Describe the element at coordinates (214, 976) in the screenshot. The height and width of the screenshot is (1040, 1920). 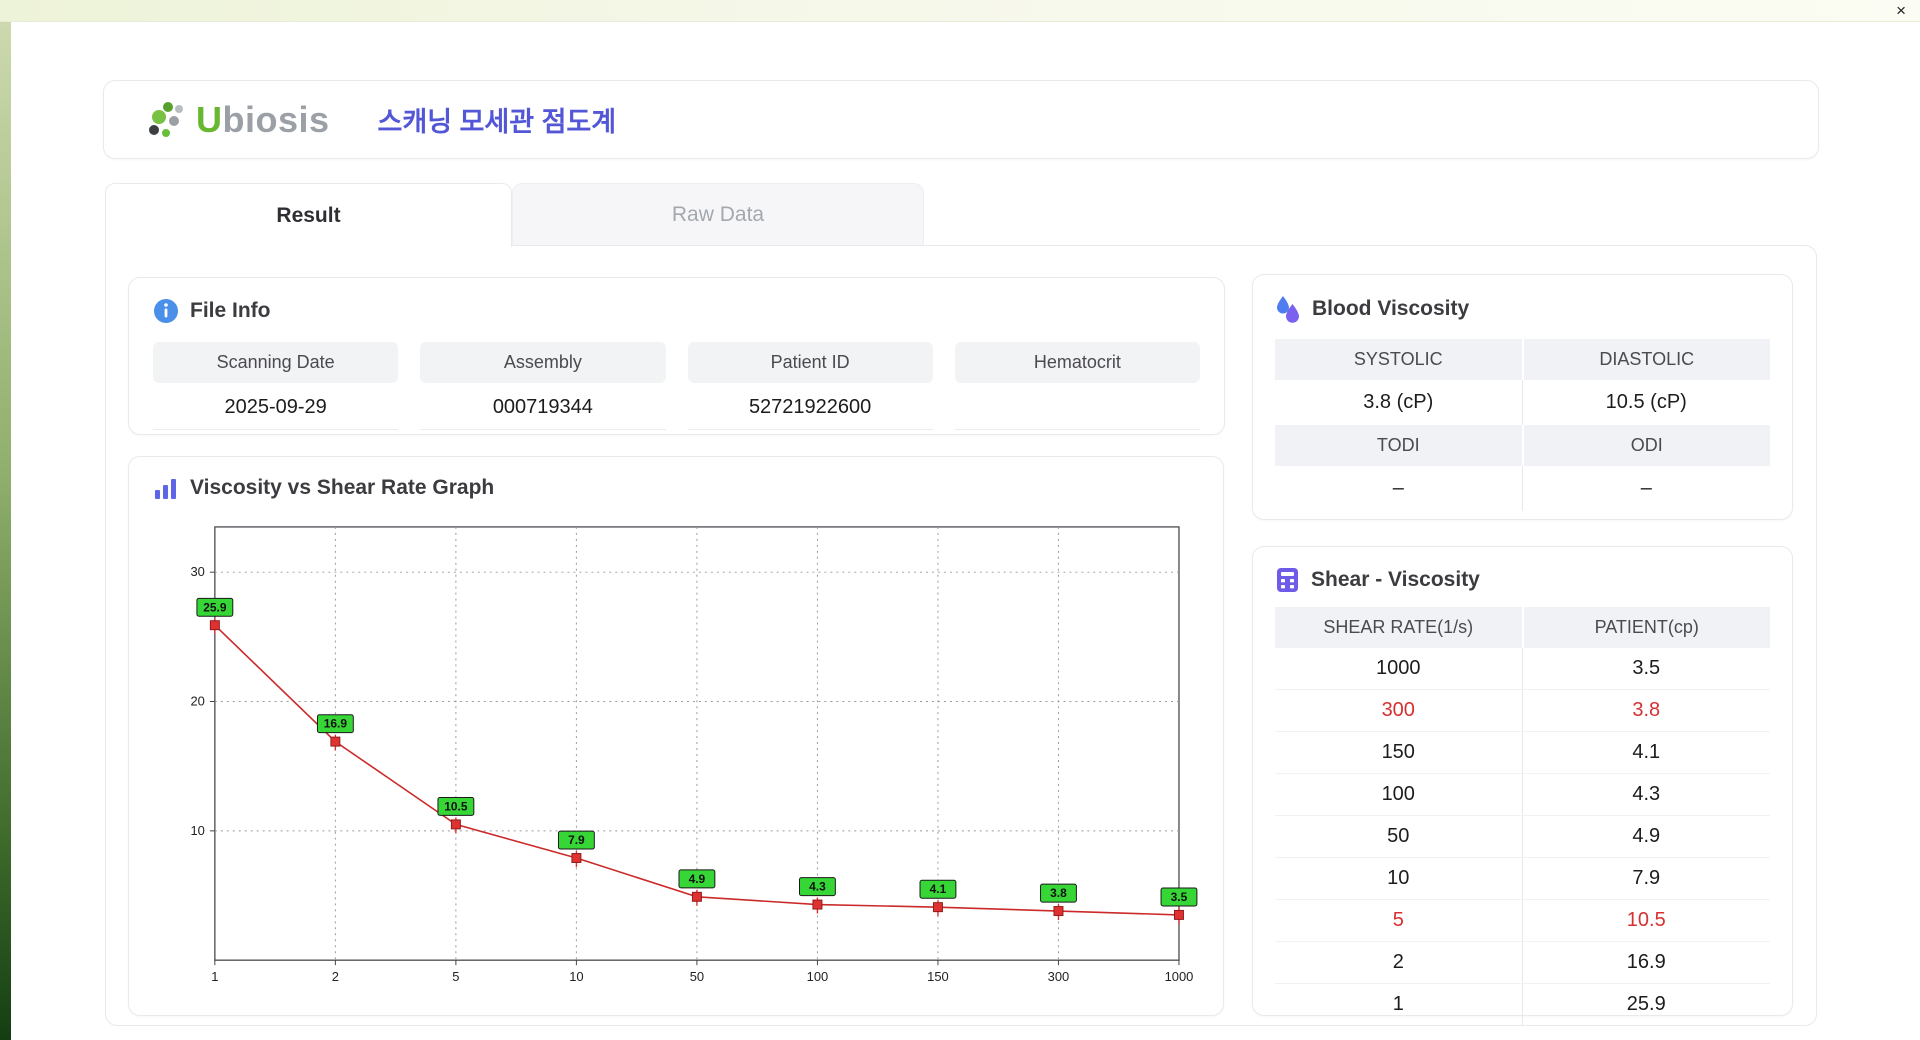
I see `chart-xtick-label: 1` at that location.